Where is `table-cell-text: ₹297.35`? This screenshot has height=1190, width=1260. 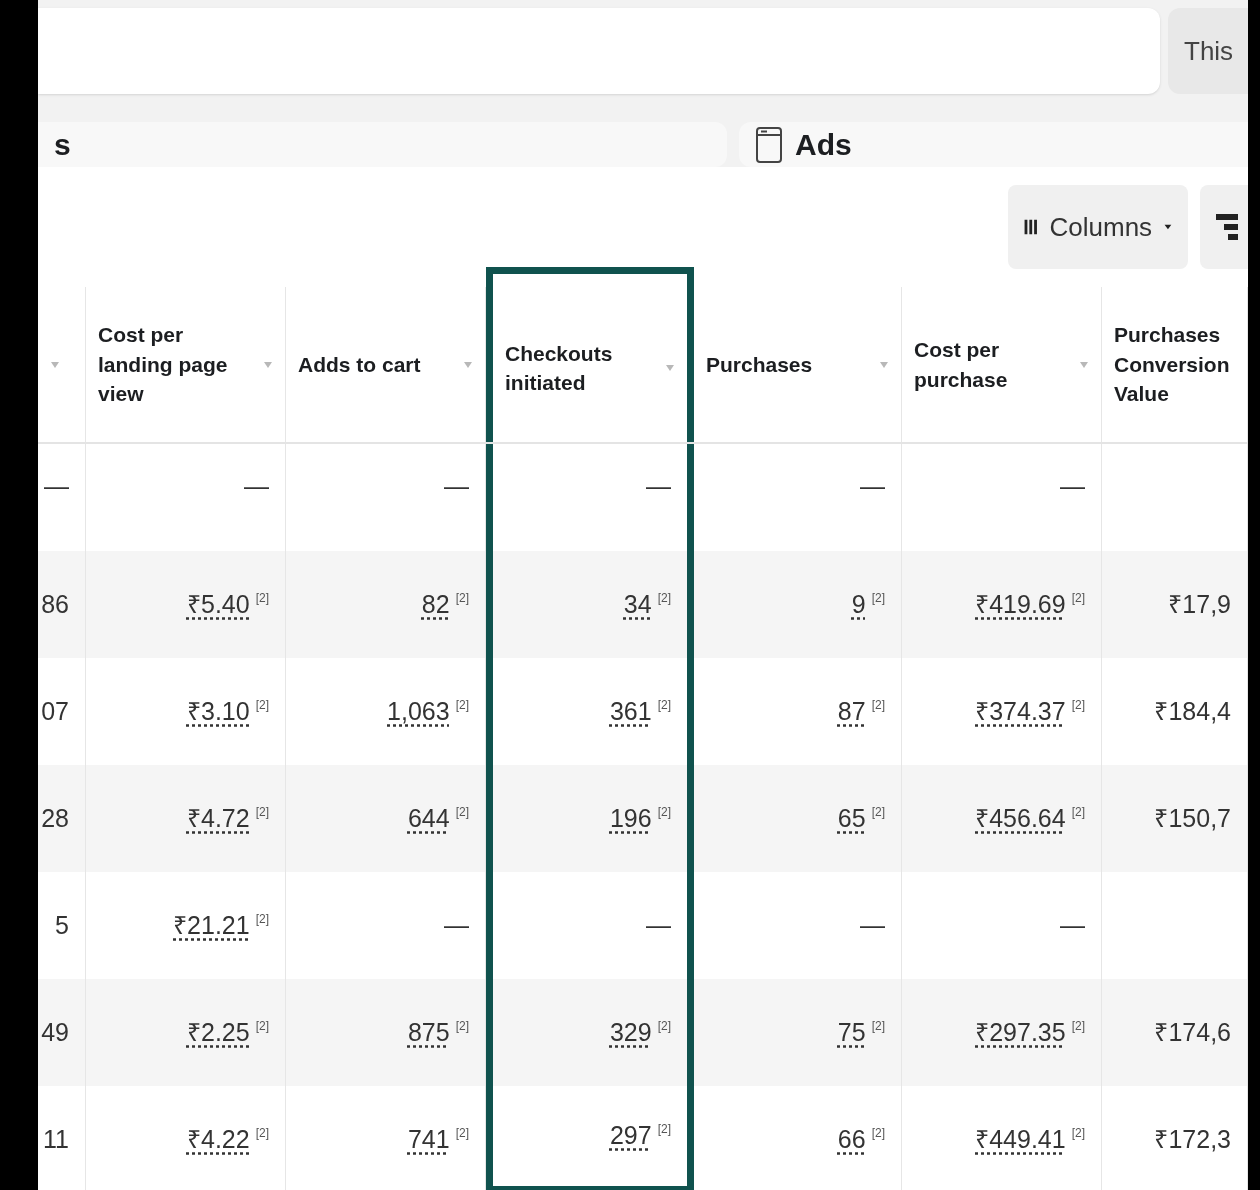
table-cell-text: ₹297.35 is located at coordinates (1020, 1032).